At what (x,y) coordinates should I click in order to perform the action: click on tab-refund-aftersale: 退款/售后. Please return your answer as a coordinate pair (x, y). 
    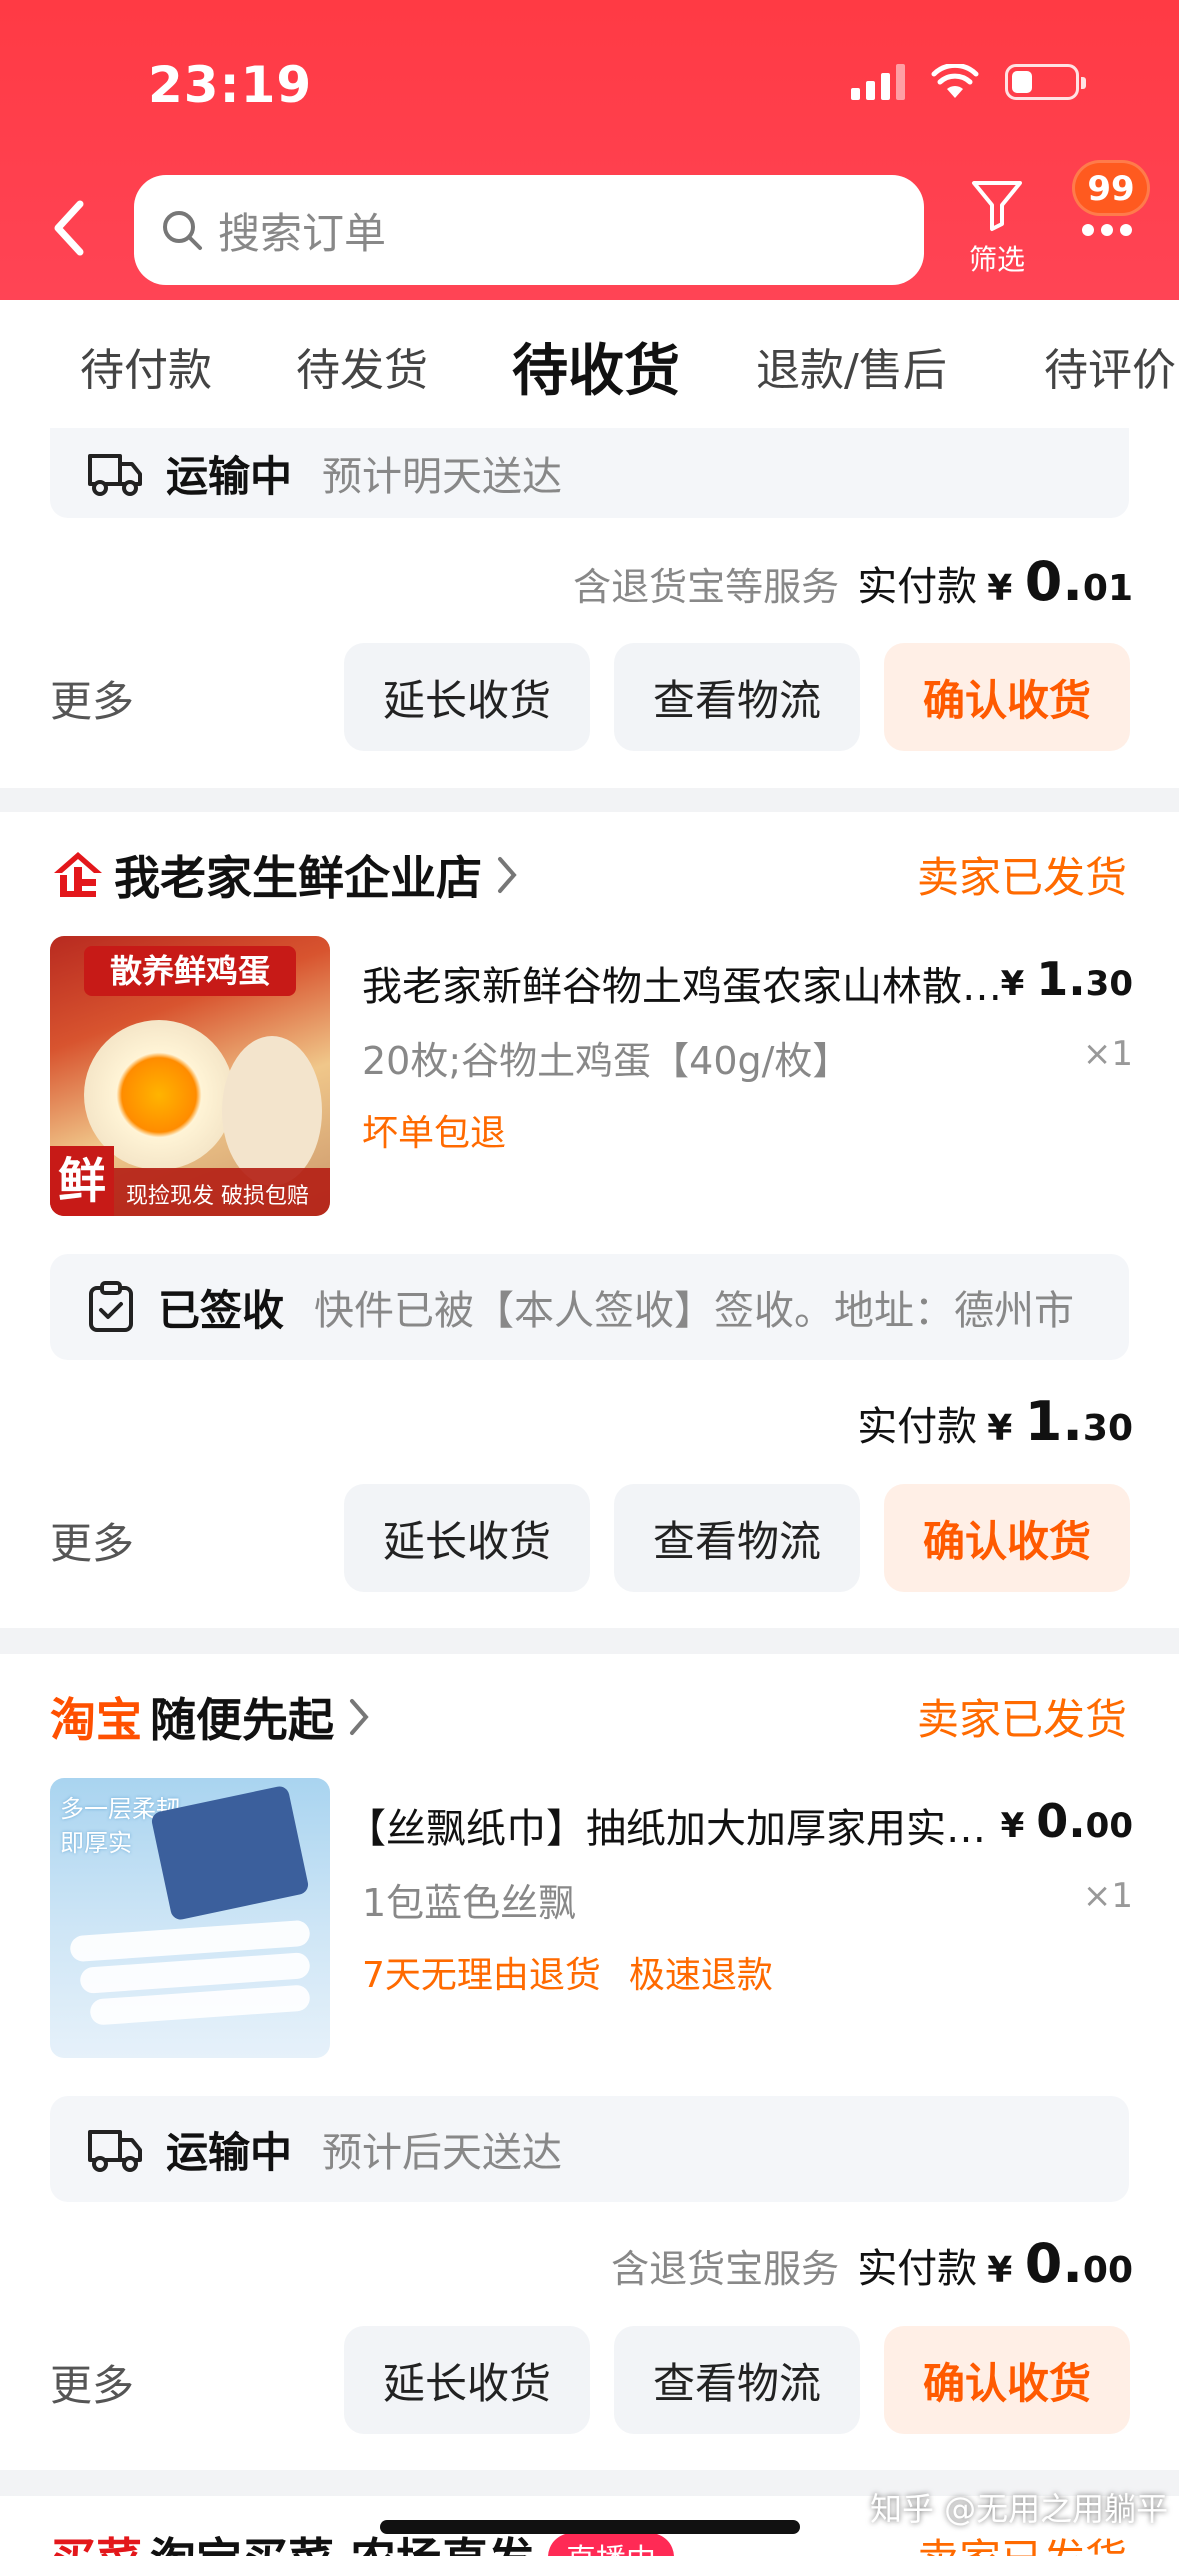
    Looking at the image, I should click on (851, 366).